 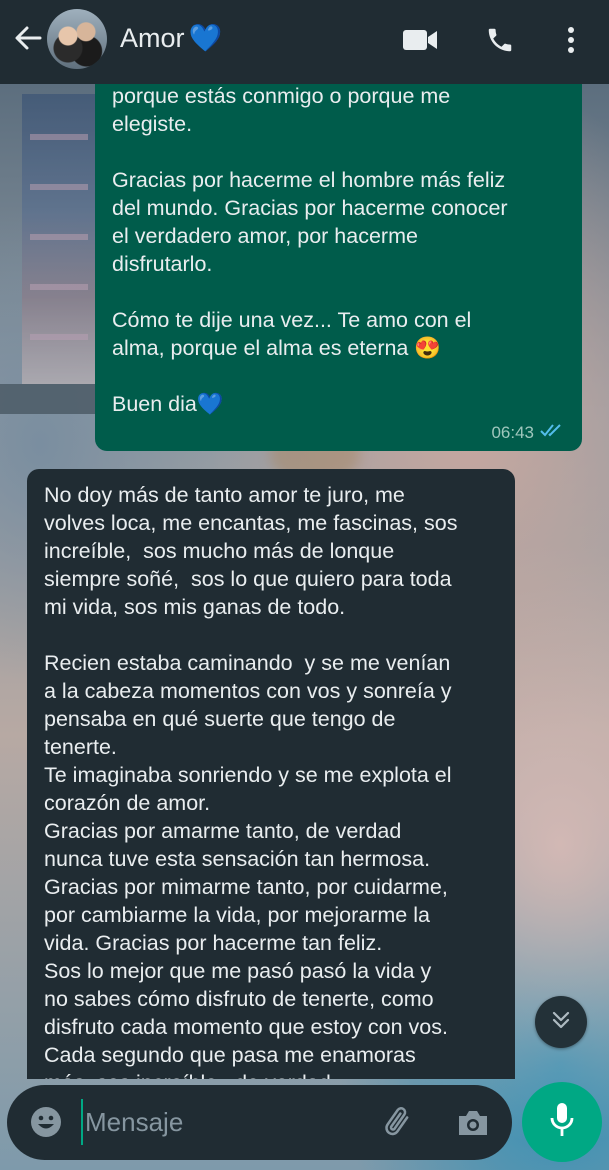 I want to click on message-time: 06:43, so click(x=512, y=432).